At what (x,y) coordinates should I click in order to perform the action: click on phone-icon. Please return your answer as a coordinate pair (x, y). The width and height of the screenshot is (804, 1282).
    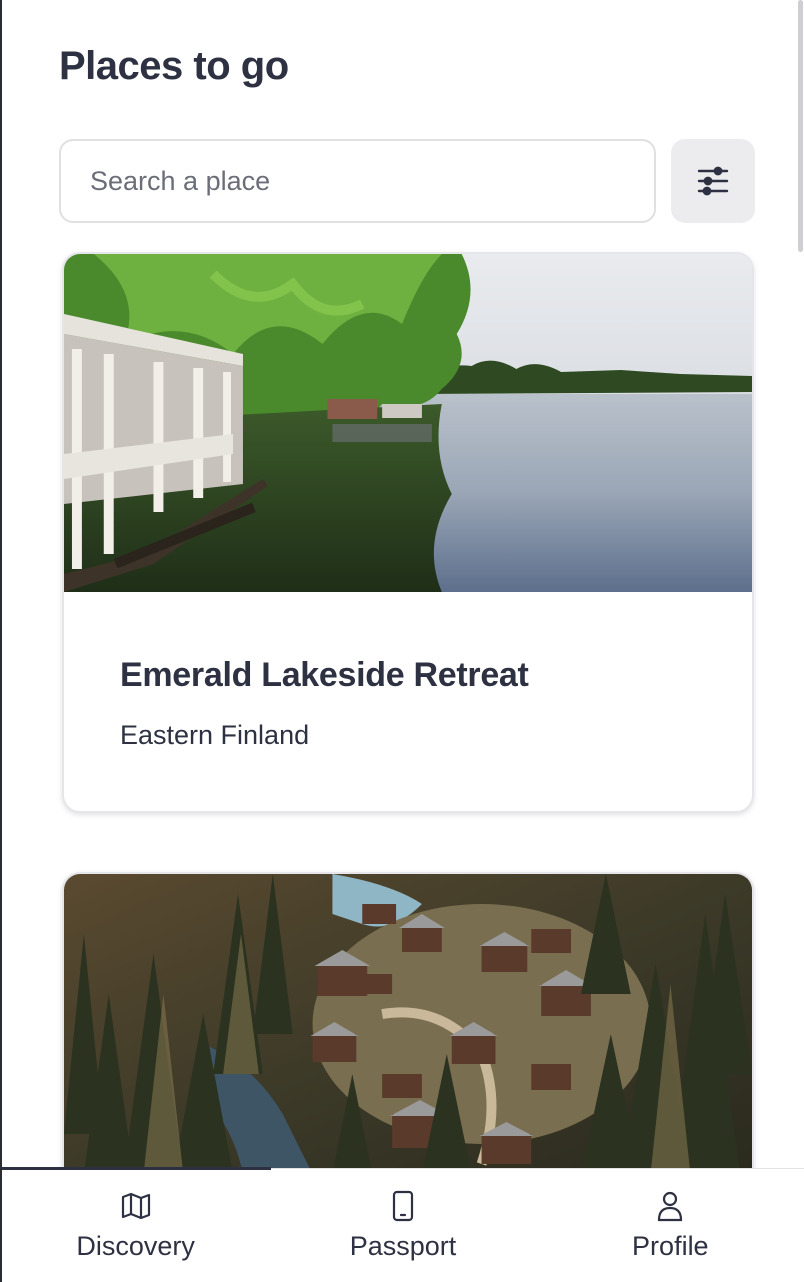
    Looking at the image, I should click on (403, 1206).